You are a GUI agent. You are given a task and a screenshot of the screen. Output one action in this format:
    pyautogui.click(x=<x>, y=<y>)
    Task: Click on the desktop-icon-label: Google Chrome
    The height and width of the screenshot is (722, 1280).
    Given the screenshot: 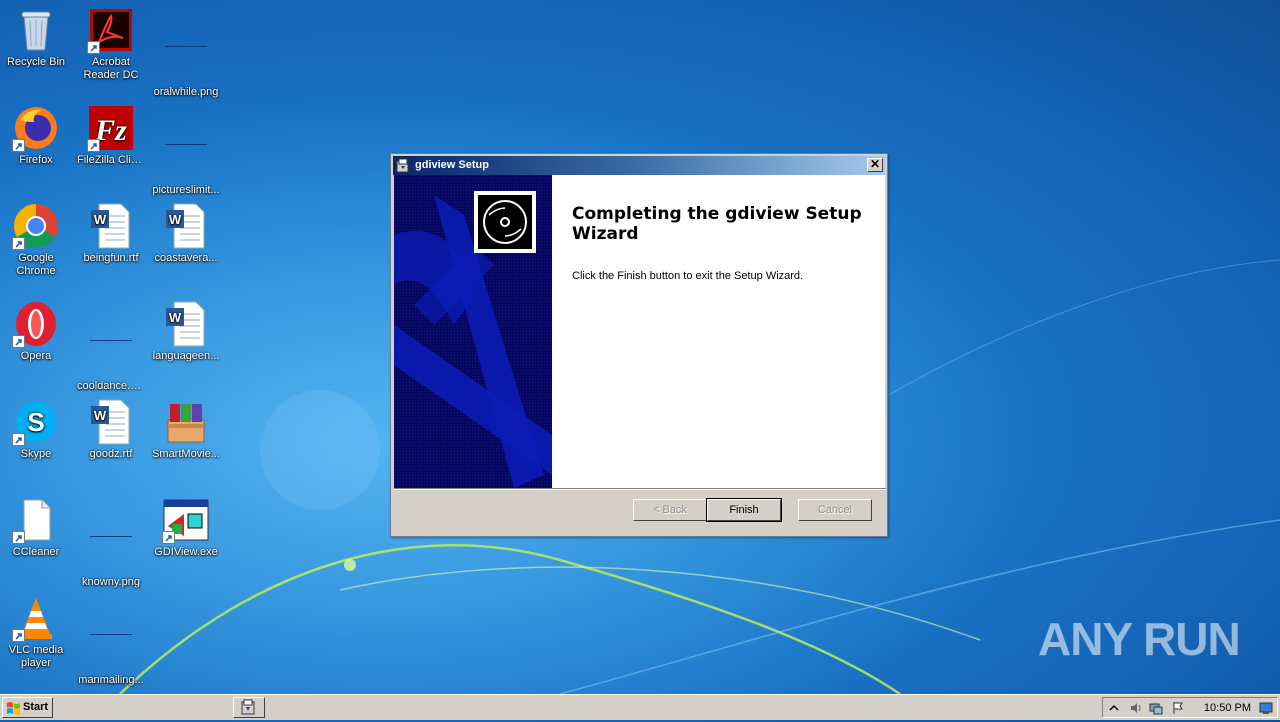 What is the action you would take?
    pyautogui.click(x=36, y=264)
    